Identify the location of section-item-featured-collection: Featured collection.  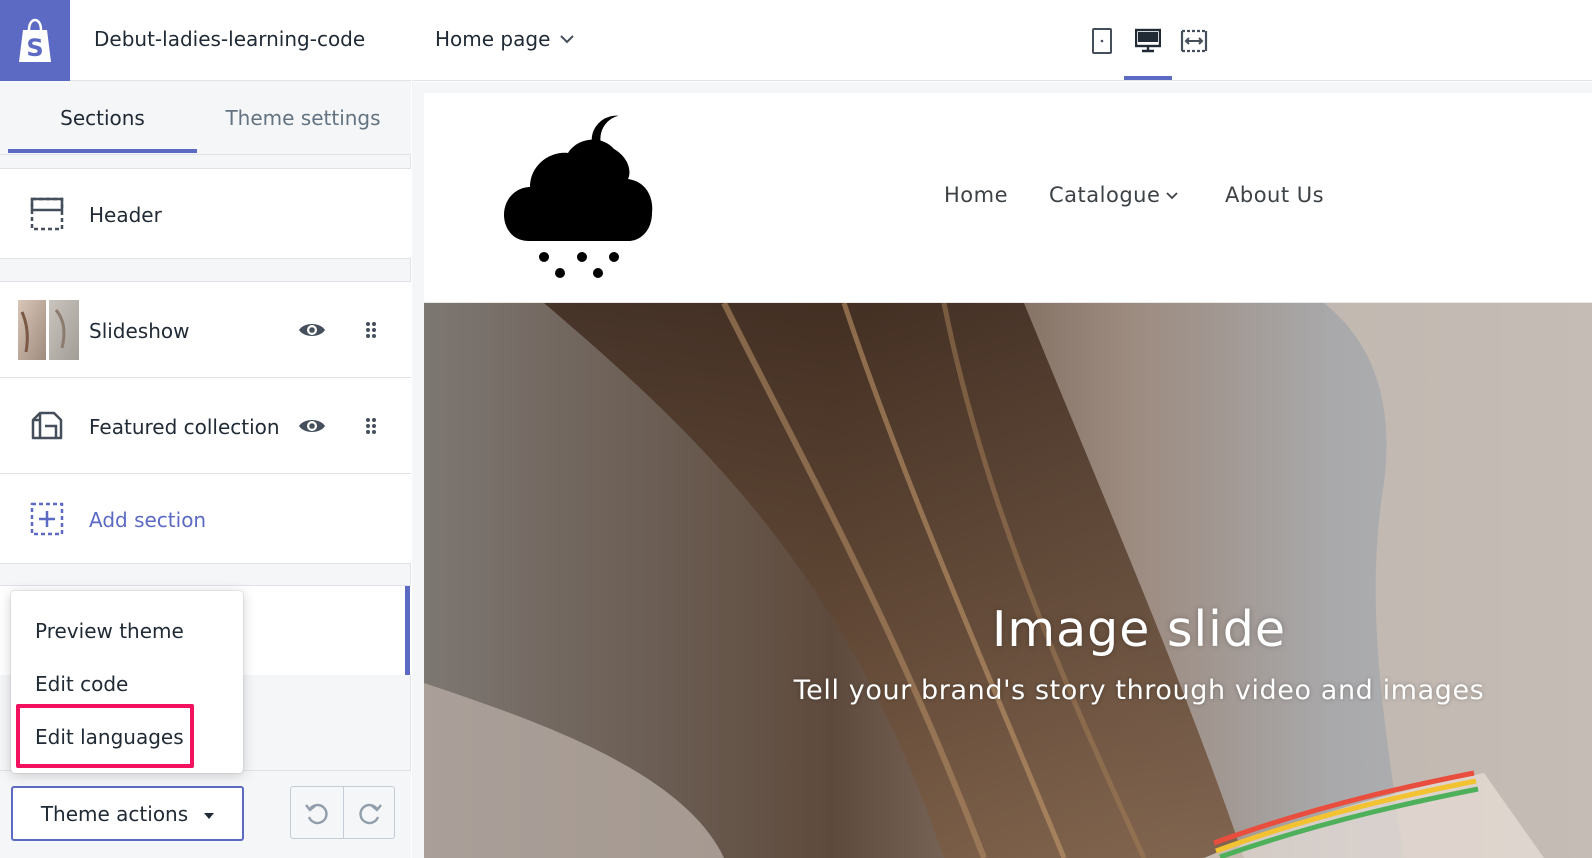
(205, 425).